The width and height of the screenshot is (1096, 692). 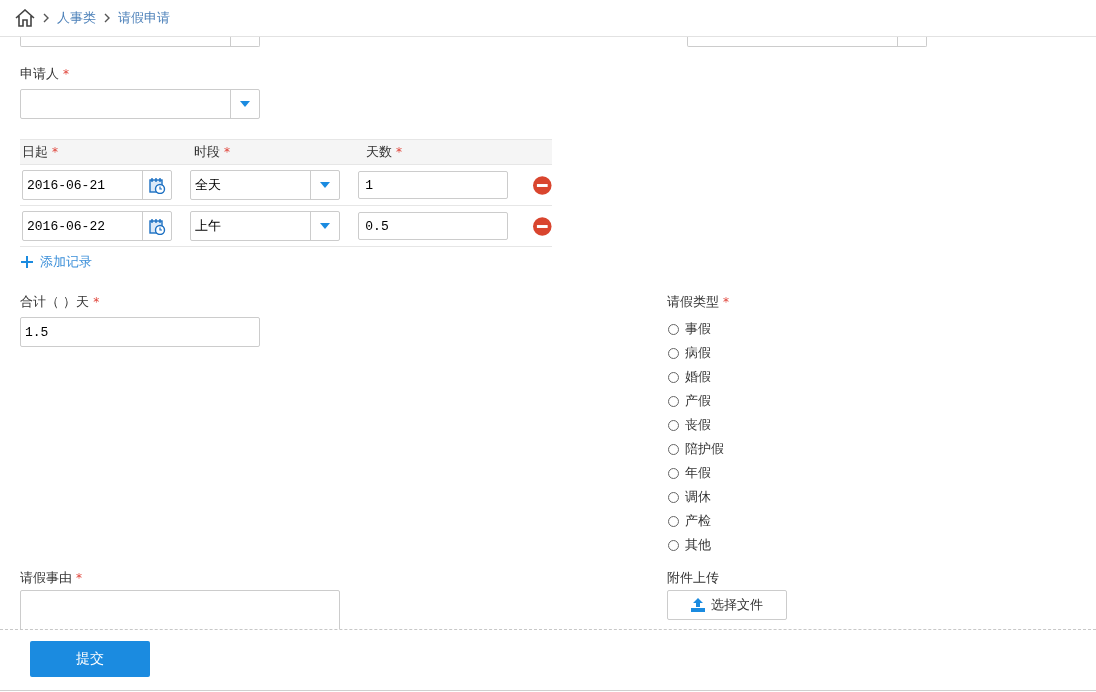 I want to click on radio-label: 产假, so click(x=698, y=401).